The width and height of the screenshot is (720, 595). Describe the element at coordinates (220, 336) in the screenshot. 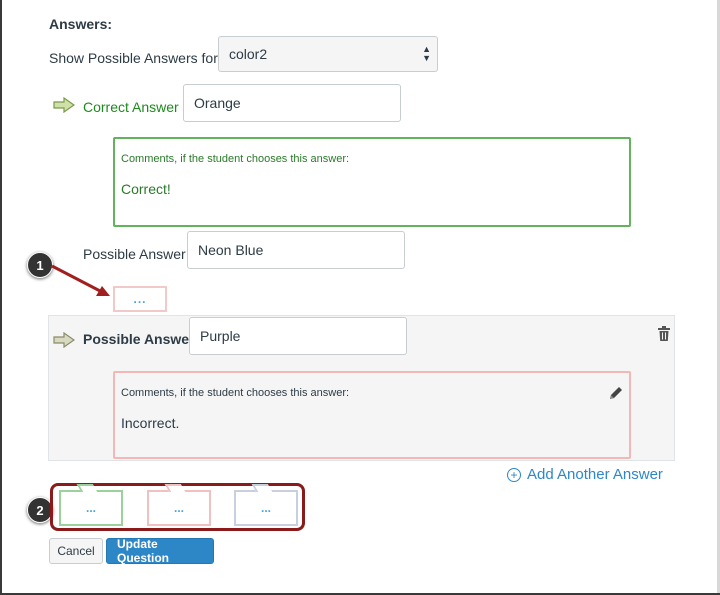

I see `possible-answer-value: Purple` at that location.